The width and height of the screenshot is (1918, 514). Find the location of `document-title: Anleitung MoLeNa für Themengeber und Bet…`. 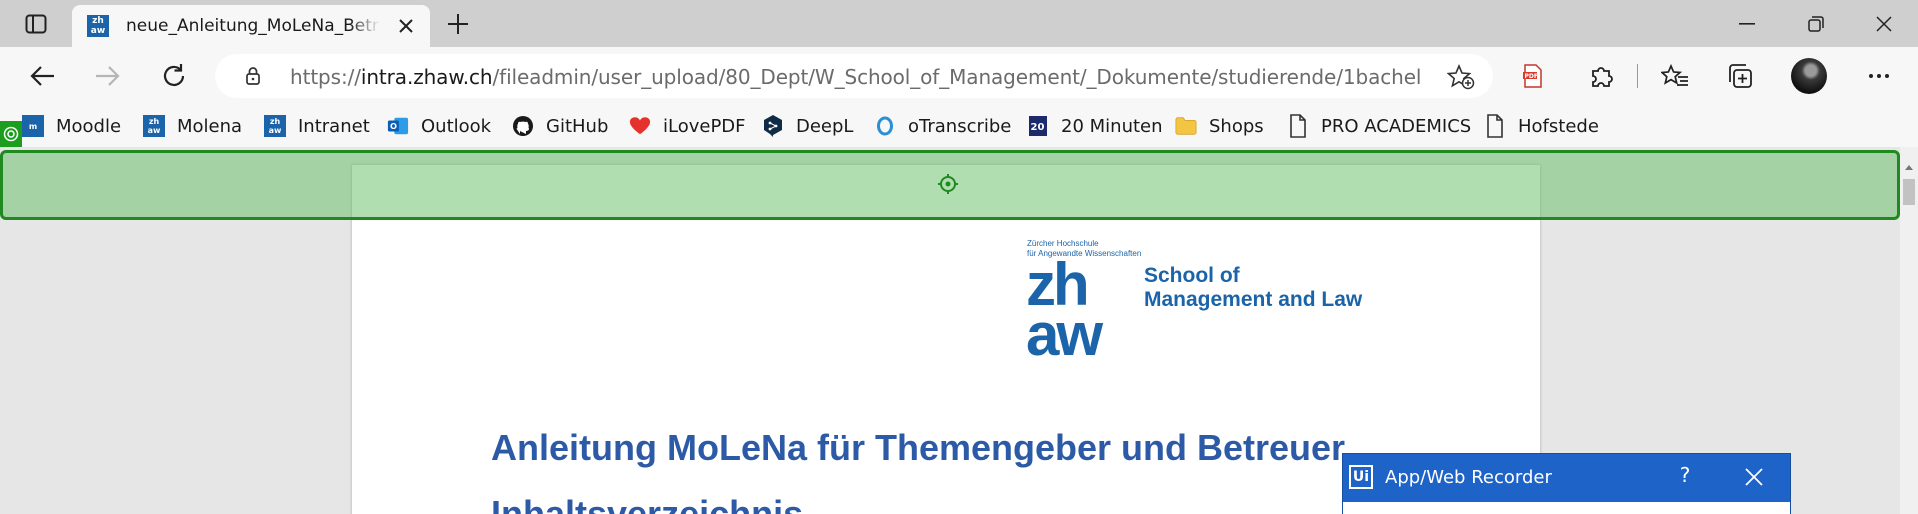

document-title: Anleitung MoLeNa für Themengeber und Bet… is located at coordinates (918, 447).